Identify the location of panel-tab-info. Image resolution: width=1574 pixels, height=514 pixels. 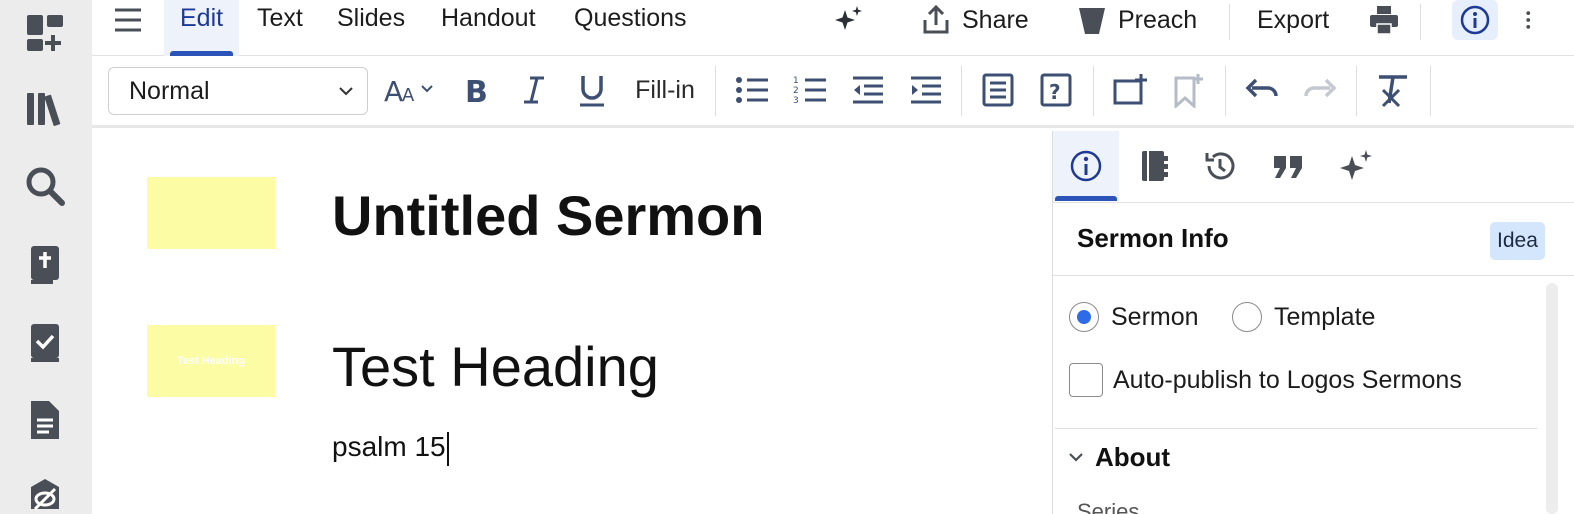
(1086, 166).